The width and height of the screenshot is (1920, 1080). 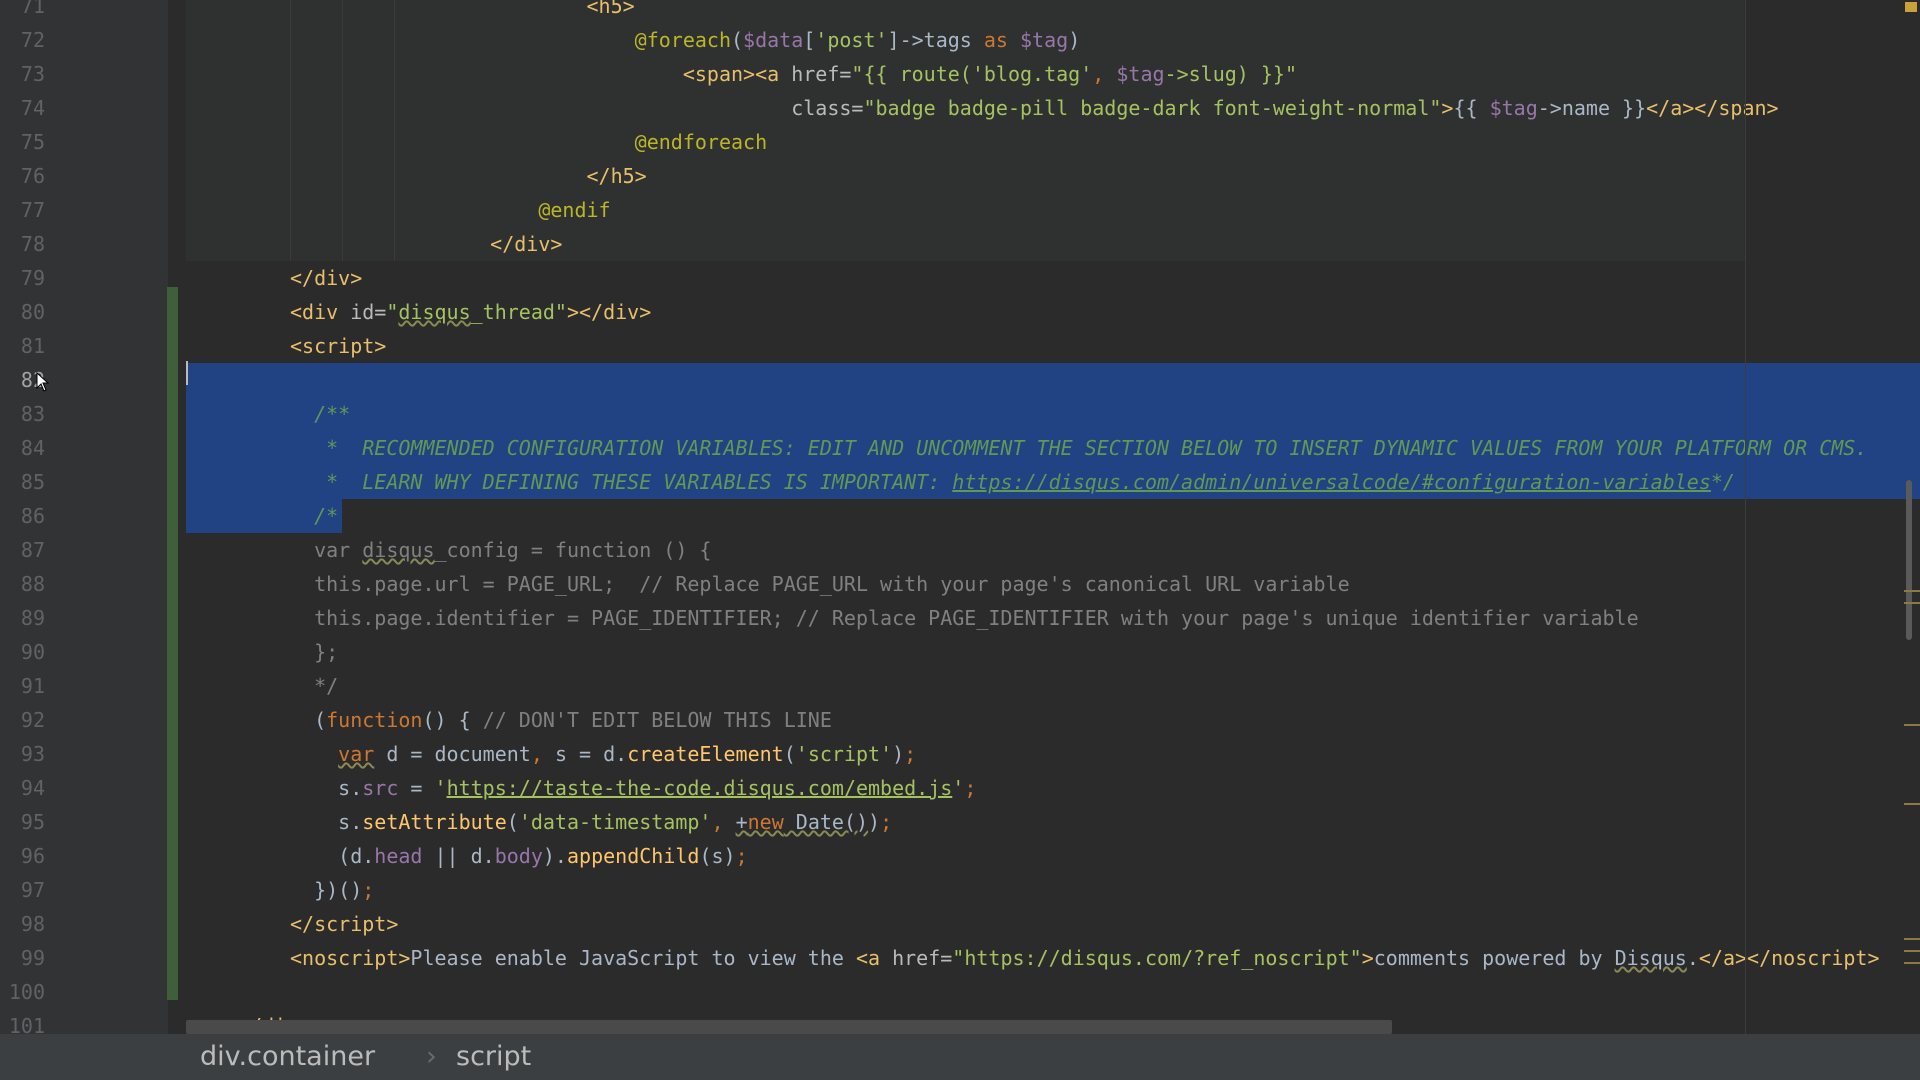 I want to click on code-text: </h5>, so click(x=544, y=176).